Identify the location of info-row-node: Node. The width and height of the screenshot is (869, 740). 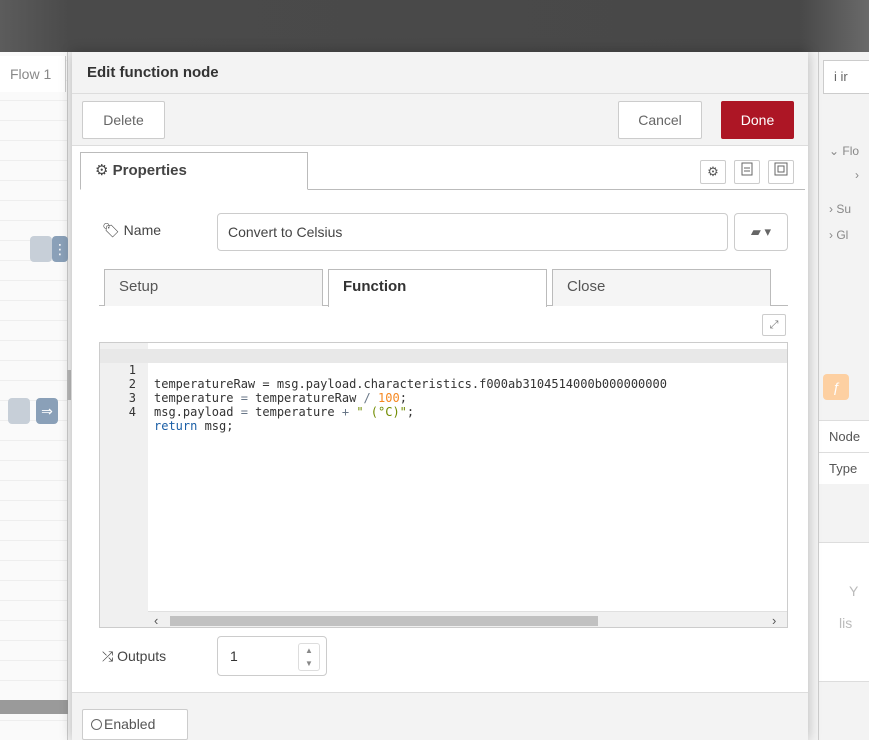
(844, 436).